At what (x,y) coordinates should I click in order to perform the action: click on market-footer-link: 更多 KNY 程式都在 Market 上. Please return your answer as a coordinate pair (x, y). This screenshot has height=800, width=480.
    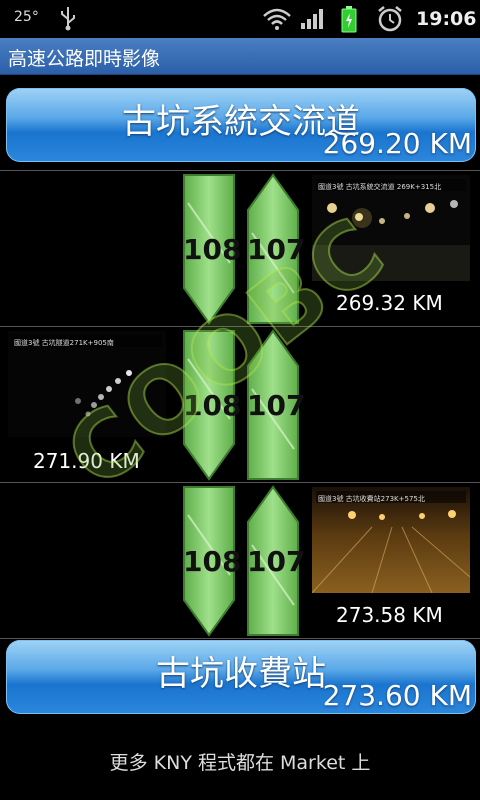
    Looking at the image, I should click on (240, 761).